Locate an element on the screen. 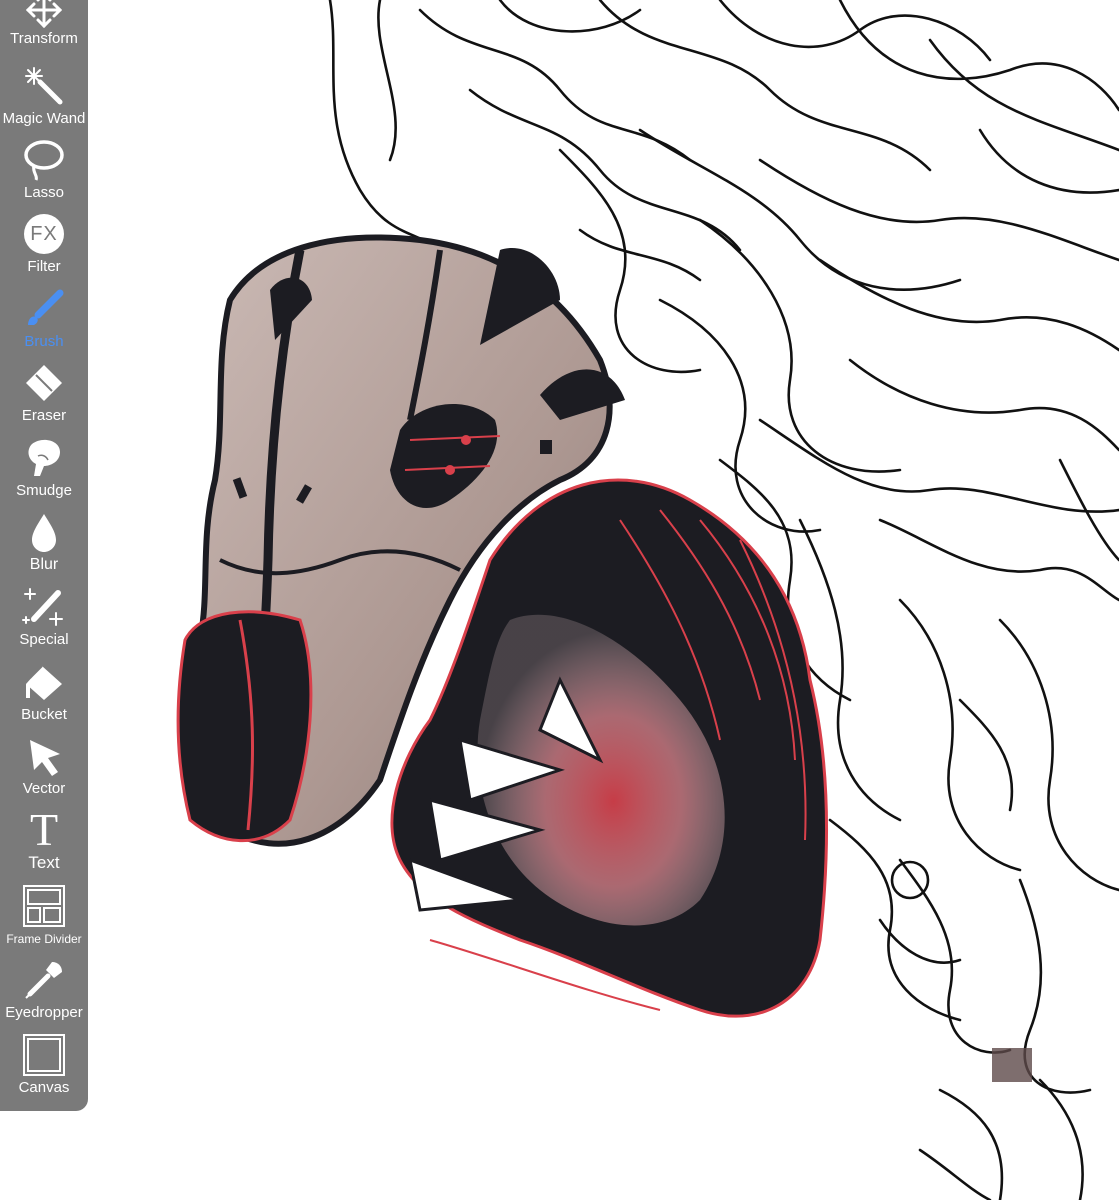 This screenshot has width=1119, height=1200. blur-drop-icon is located at coordinates (44, 532).